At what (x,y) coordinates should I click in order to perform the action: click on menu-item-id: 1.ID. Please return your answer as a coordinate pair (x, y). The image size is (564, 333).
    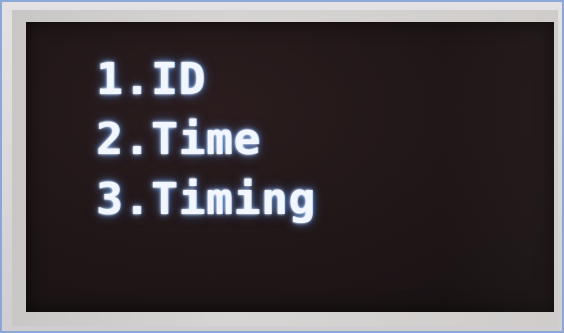
    Looking at the image, I should click on (206, 80).